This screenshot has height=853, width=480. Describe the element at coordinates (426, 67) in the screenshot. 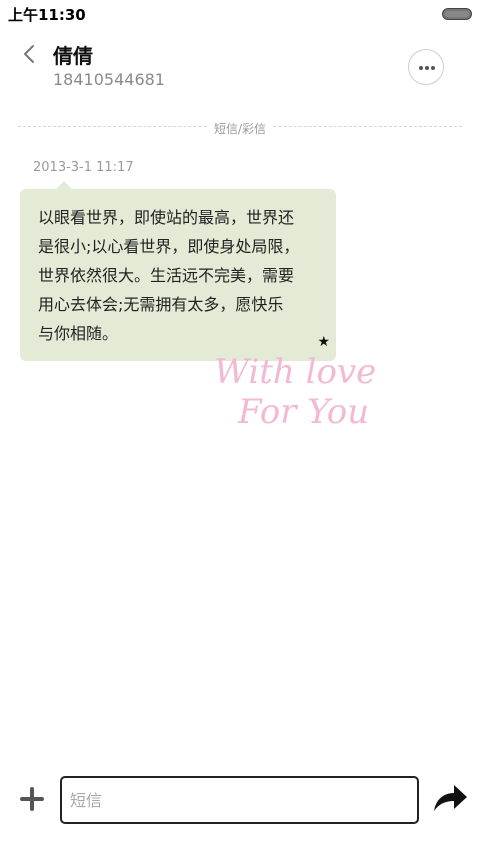

I see `more-options-button` at that location.